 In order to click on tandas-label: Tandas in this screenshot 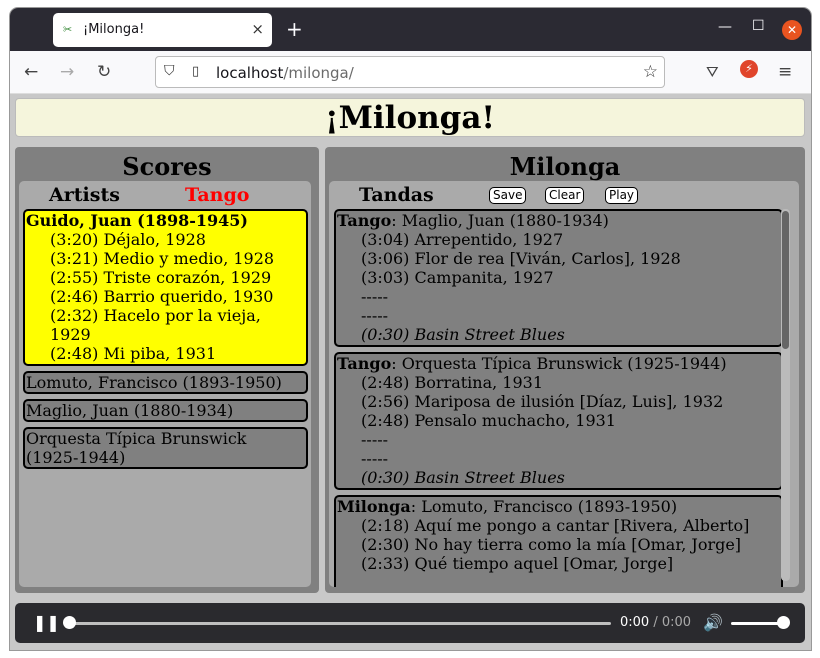, I will do `click(396, 195)`.